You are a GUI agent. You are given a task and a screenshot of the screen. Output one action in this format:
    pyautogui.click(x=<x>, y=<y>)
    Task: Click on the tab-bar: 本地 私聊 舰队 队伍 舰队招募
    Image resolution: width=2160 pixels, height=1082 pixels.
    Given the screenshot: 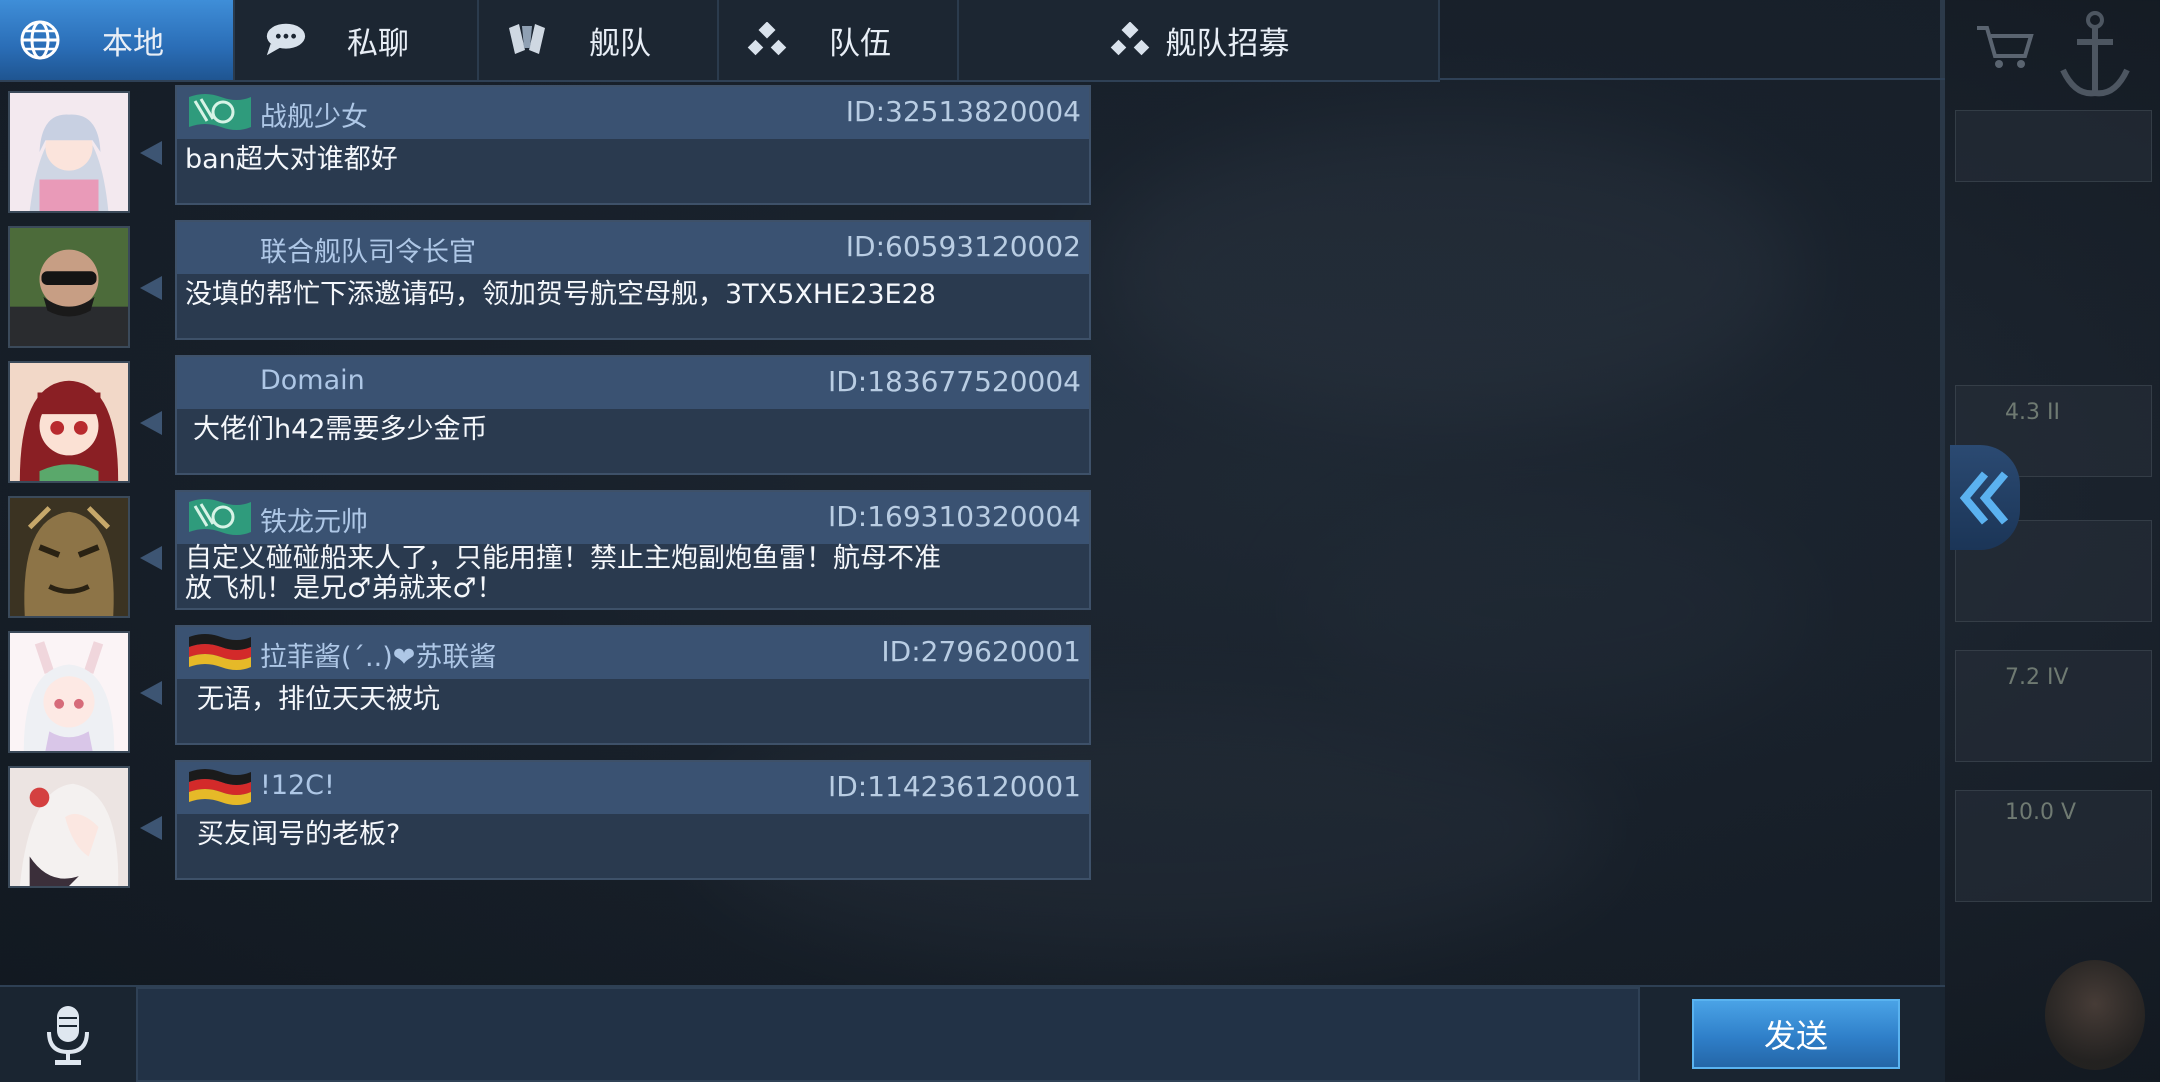 What is the action you would take?
    pyautogui.click(x=720, y=41)
    